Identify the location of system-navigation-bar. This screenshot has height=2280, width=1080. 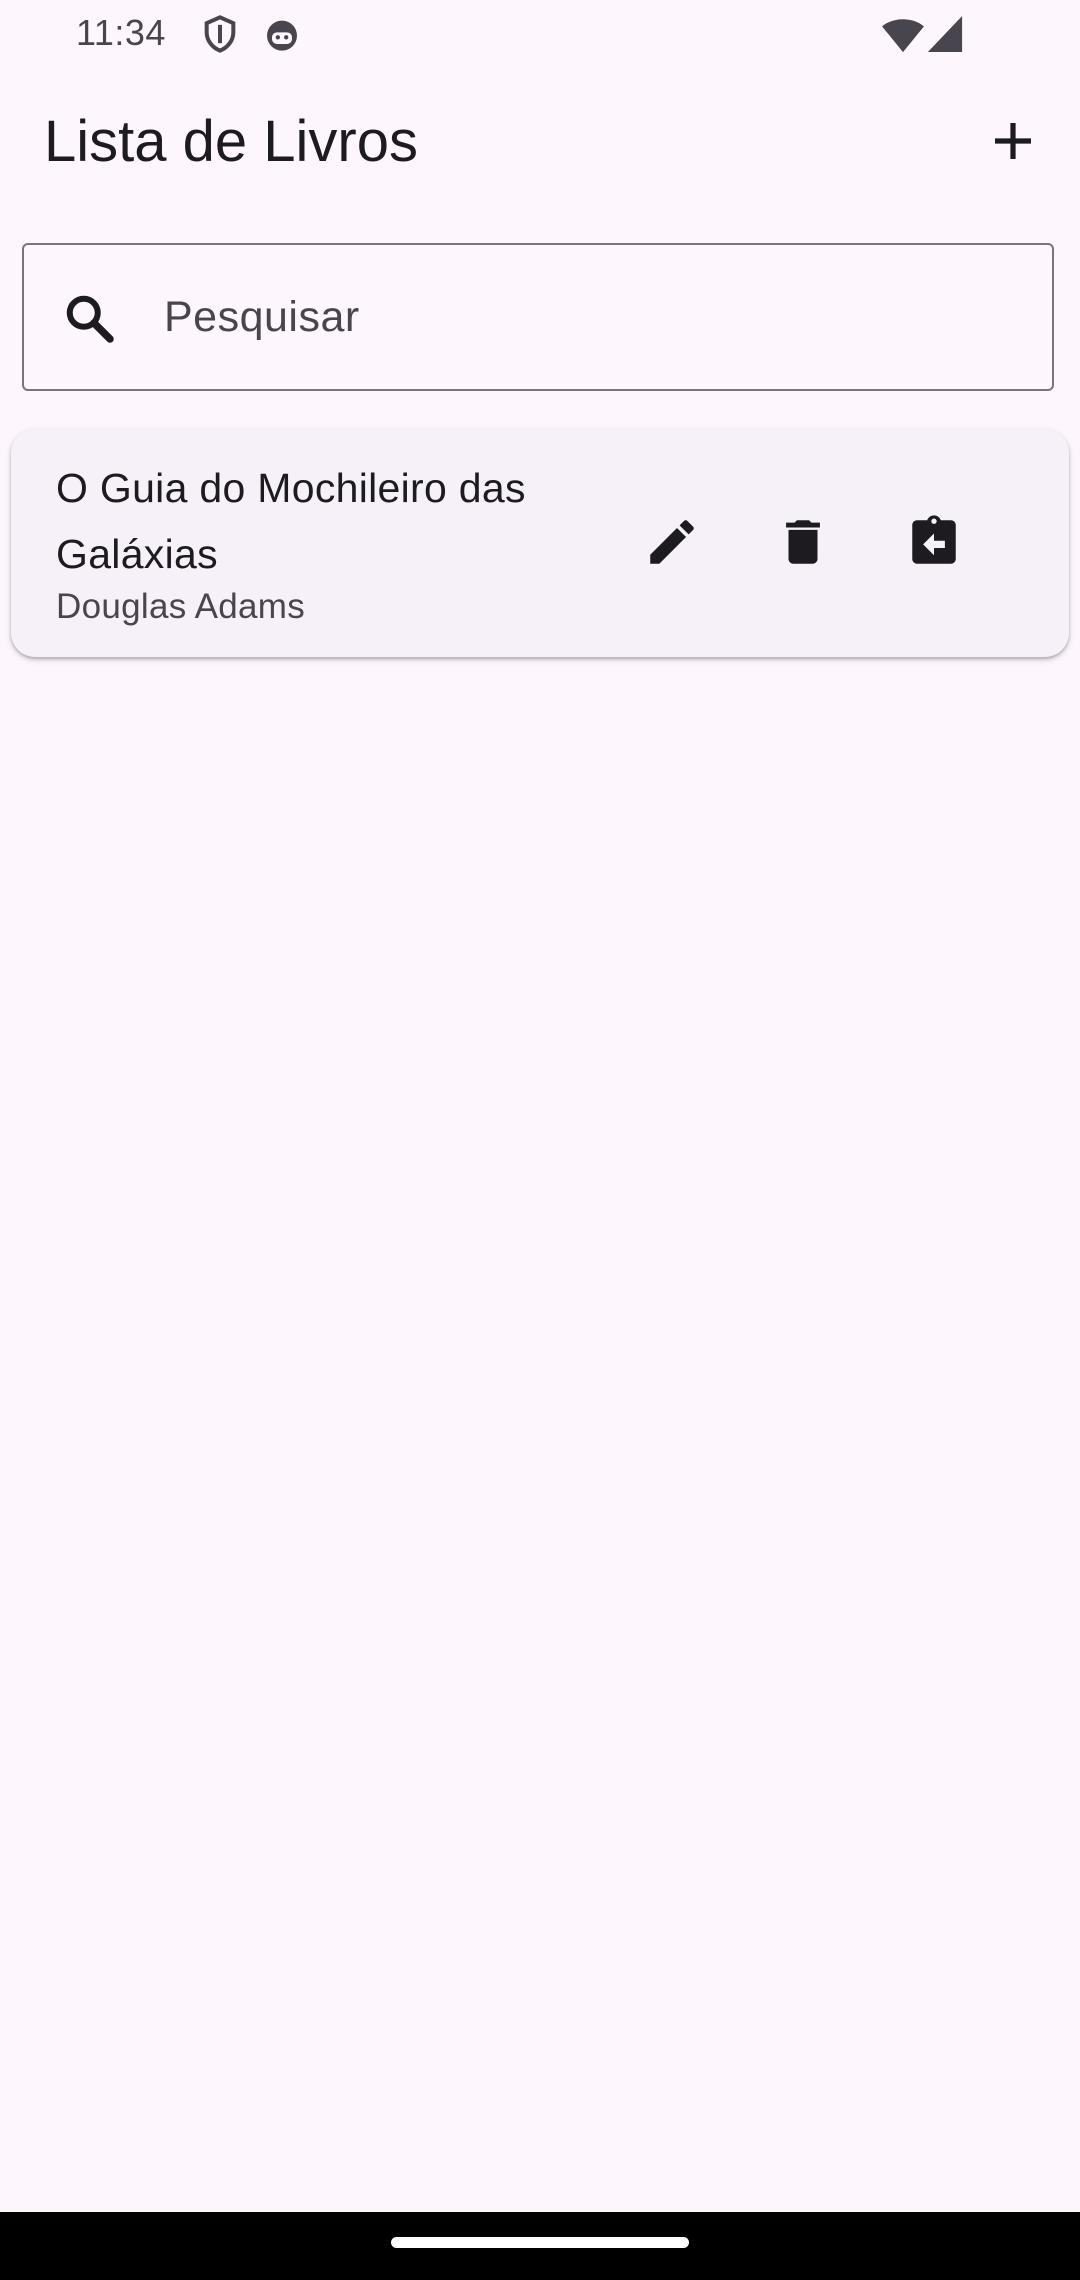
(540, 2246).